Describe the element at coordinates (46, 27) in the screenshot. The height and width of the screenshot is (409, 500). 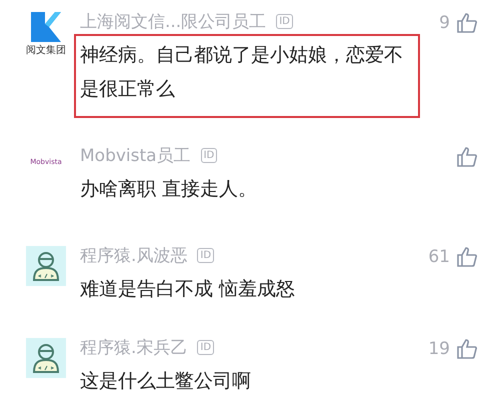
I see `k-logo-icon` at that location.